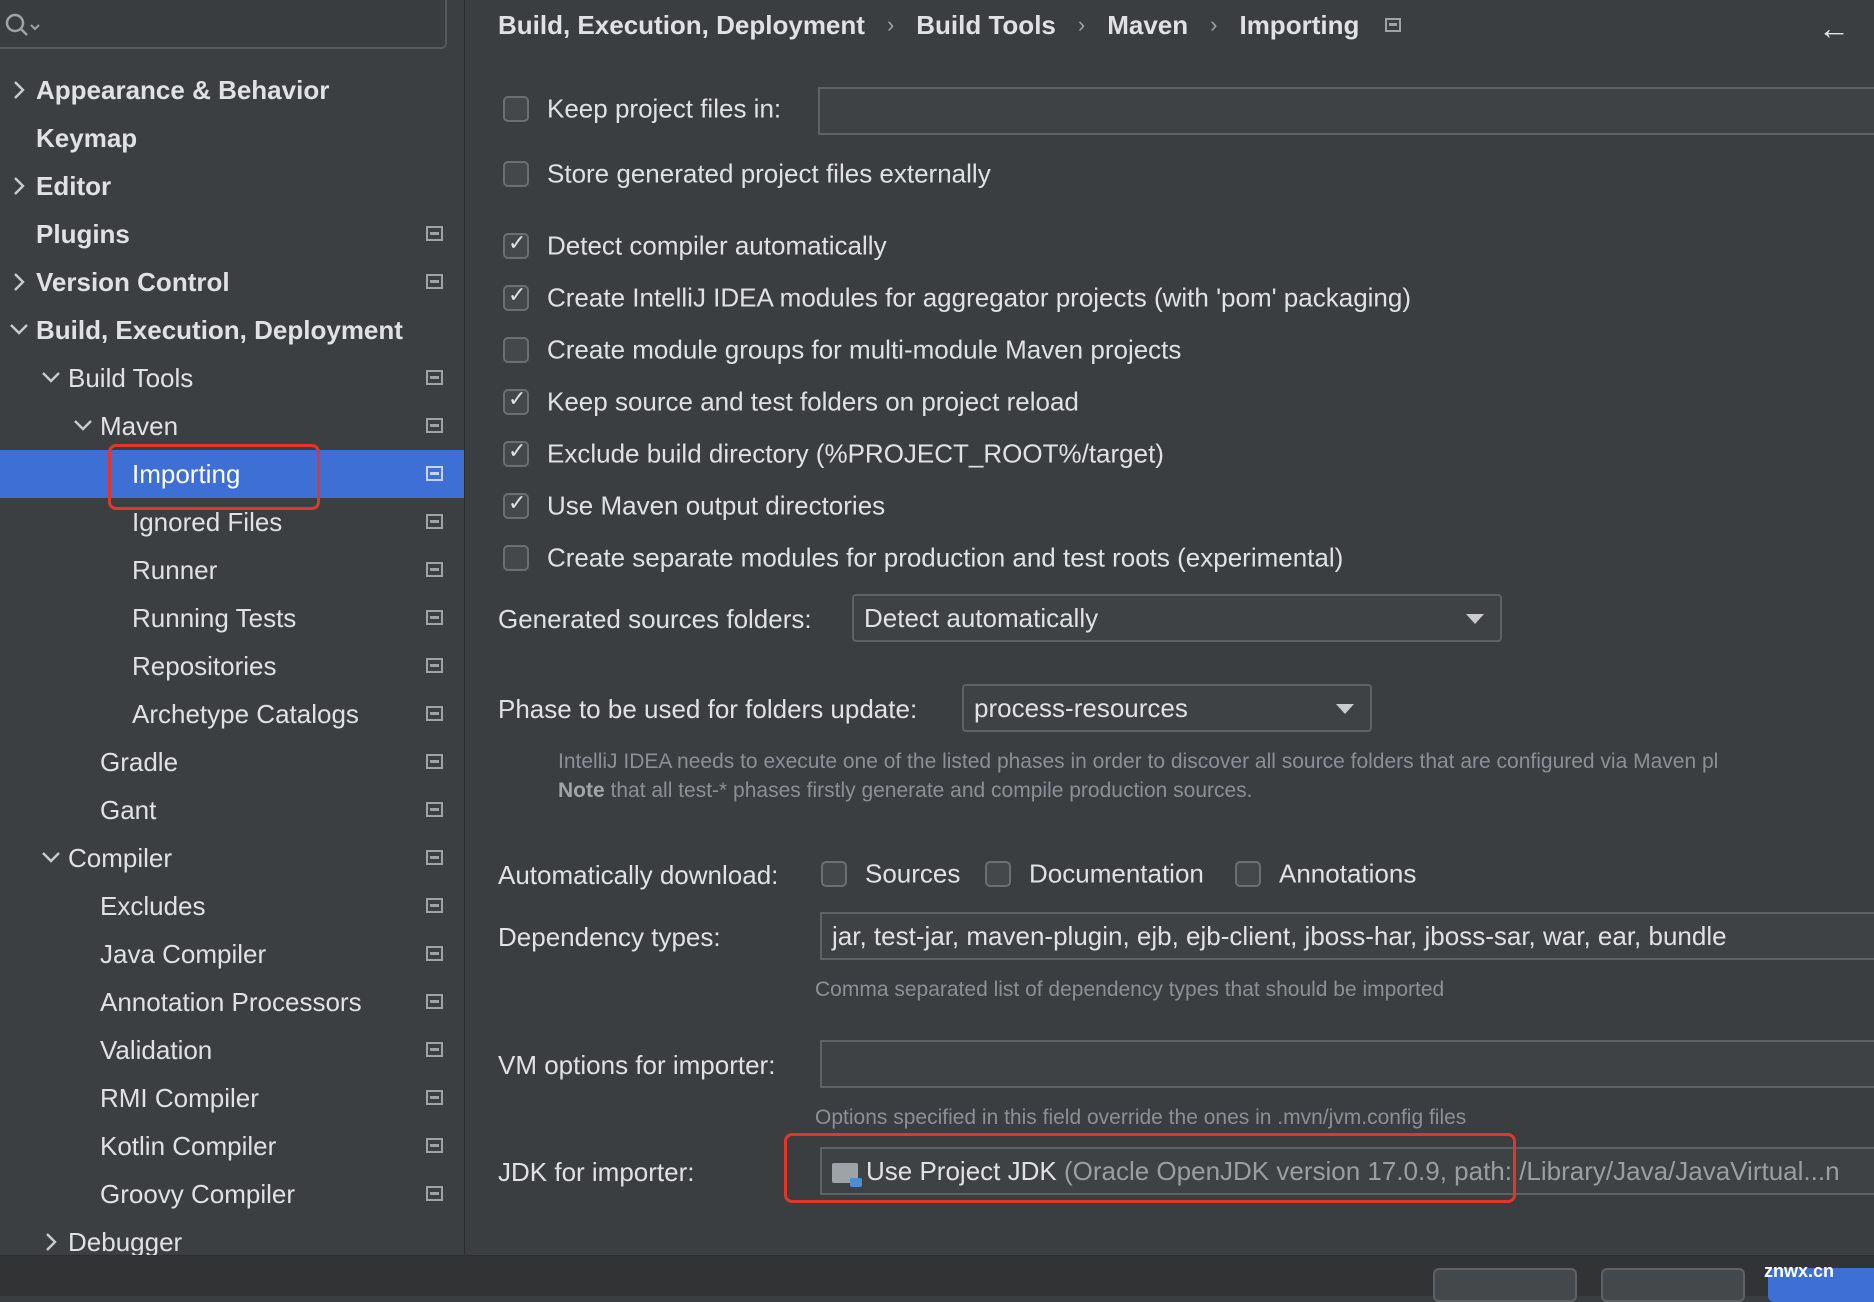 The height and width of the screenshot is (1302, 1874). Describe the element at coordinates (232, 810) in the screenshot. I see `sidebar-item: Gant` at that location.